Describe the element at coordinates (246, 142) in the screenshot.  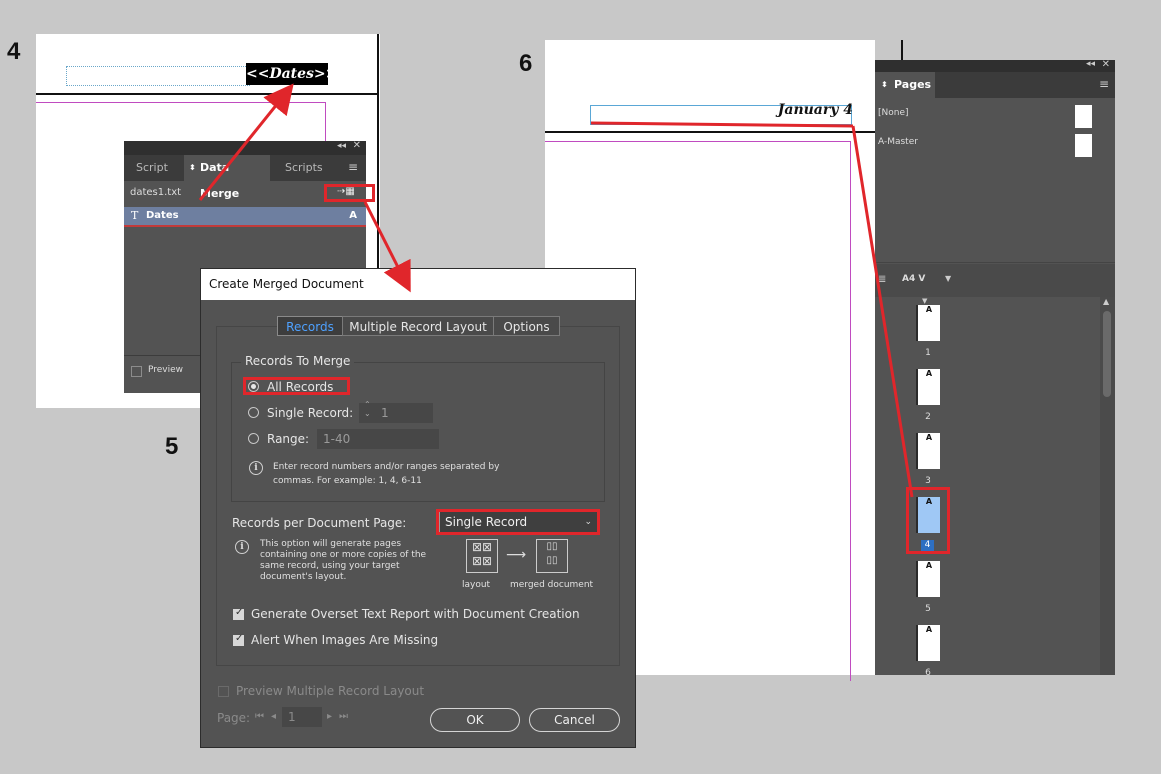
I see `arrow-field-to-placeholder` at that location.